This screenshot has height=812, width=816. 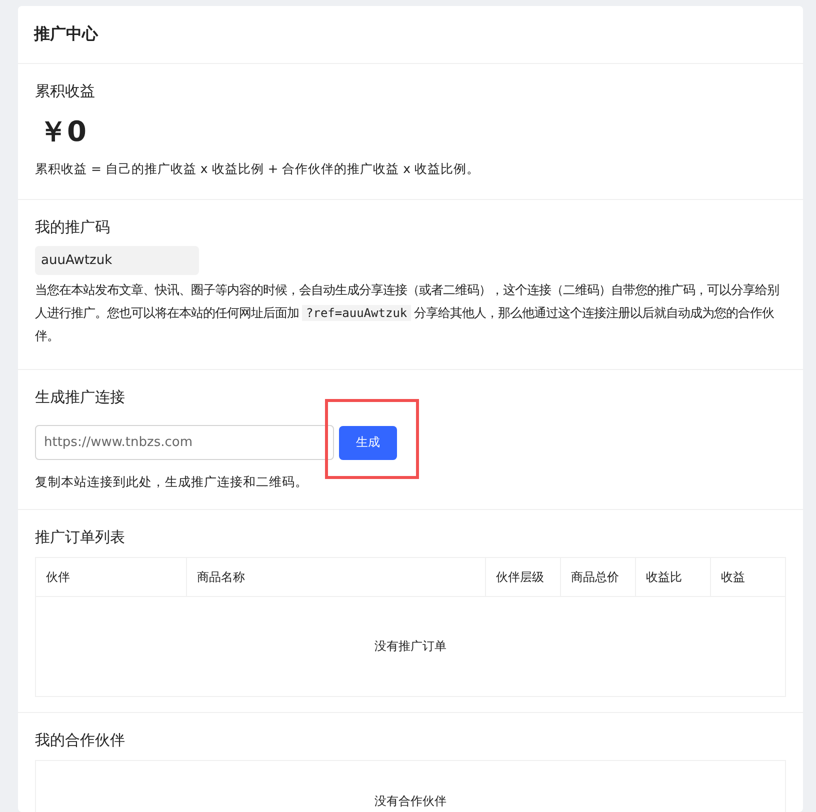 What do you see at coordinates (58, 577) in the screenshot?
I see `column-header: 伙伴` at bounding box center [58, 577].